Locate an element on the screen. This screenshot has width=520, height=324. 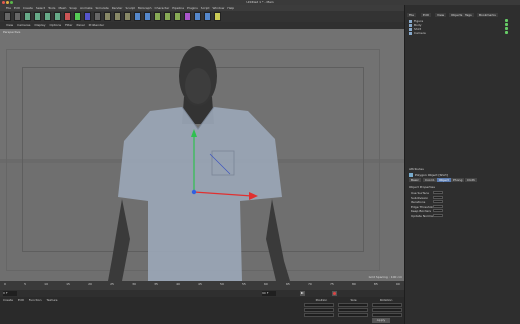
timeline-tick: 90 is located at coordinates (397, 284).